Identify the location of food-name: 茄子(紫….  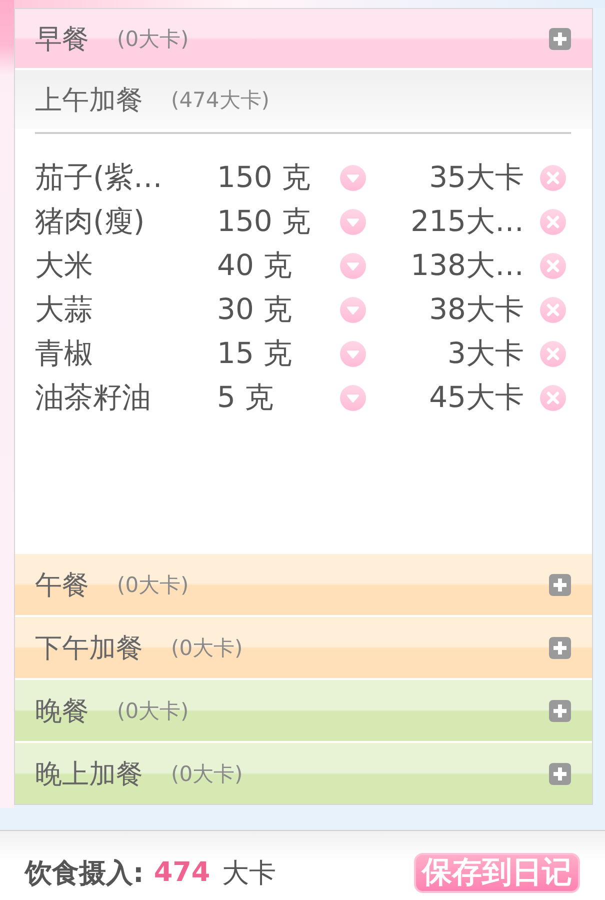
(99, 177).